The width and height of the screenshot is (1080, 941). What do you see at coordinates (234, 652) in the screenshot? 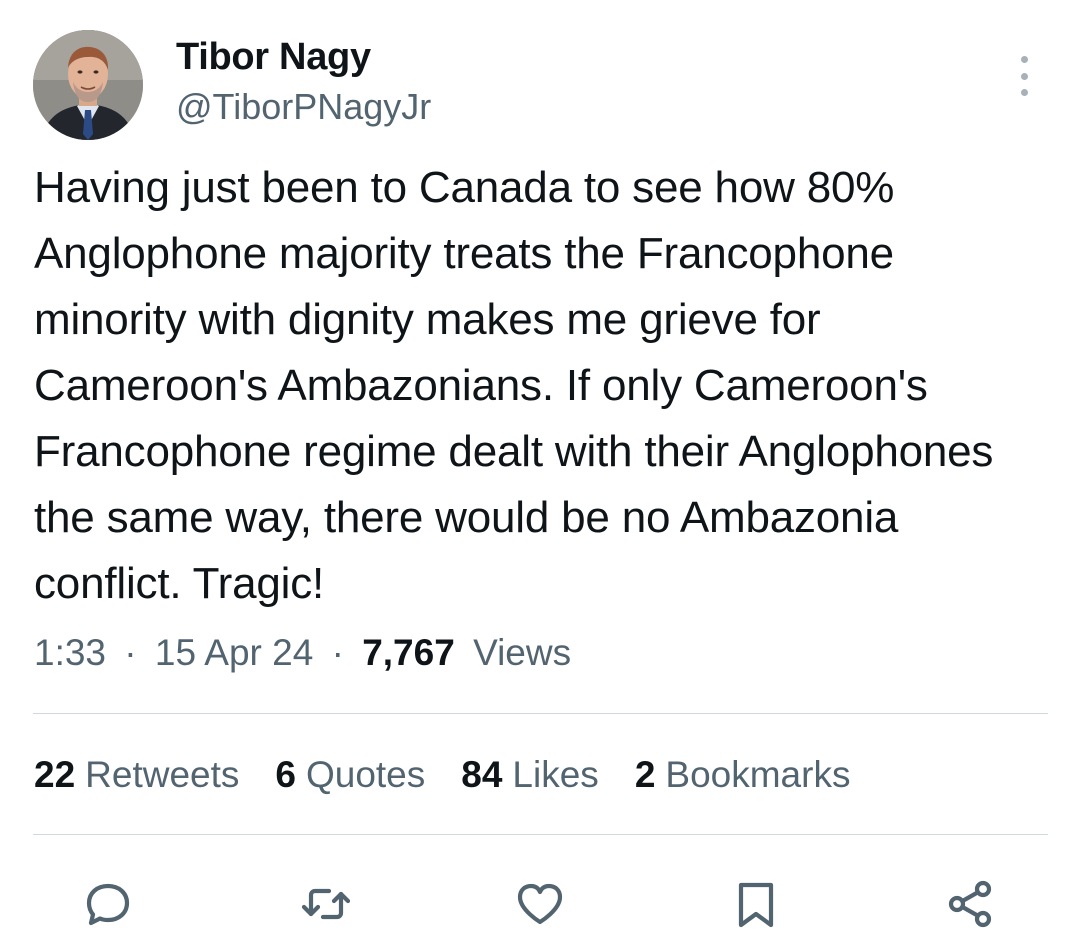
I see `tweet-date: 15 Apr 24` at bounding box center [234, 652].